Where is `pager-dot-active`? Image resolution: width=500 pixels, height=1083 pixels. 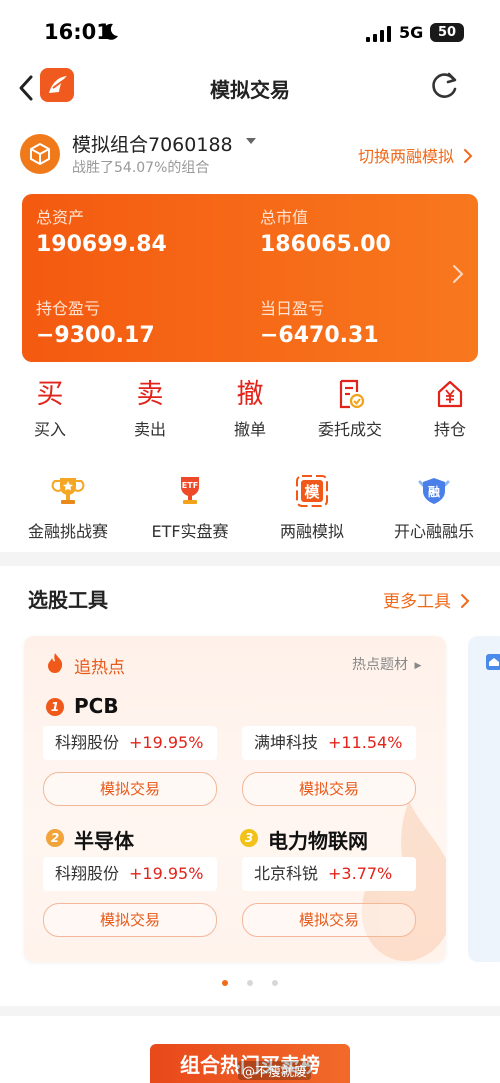 pager-dot-active is located at coordinates (225, 983).